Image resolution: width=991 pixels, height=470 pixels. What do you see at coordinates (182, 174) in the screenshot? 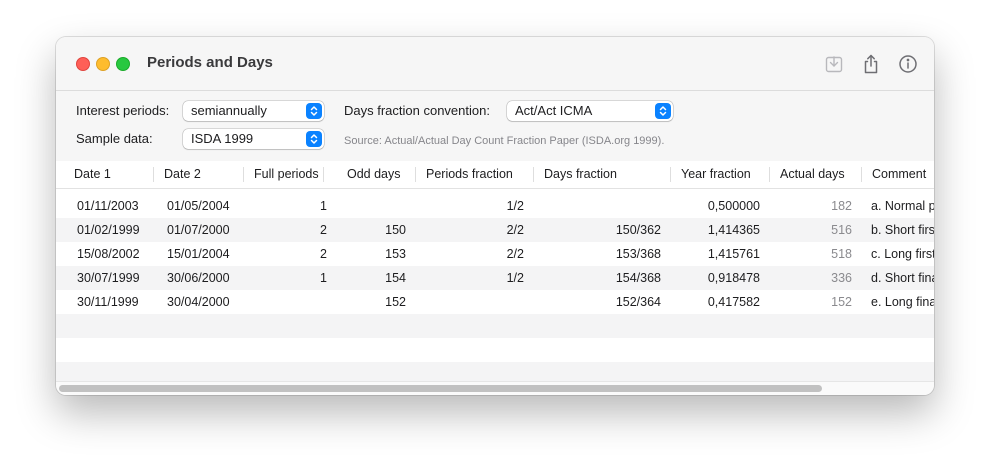
I see `column-header-date-2: Date 2` at bounding box center [182, 174].